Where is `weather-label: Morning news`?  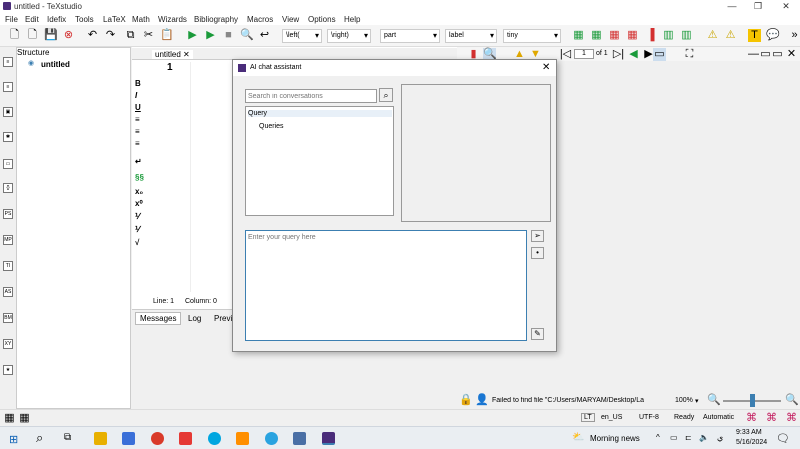 weather-label: Morning news is located at coordinates (615, 438).